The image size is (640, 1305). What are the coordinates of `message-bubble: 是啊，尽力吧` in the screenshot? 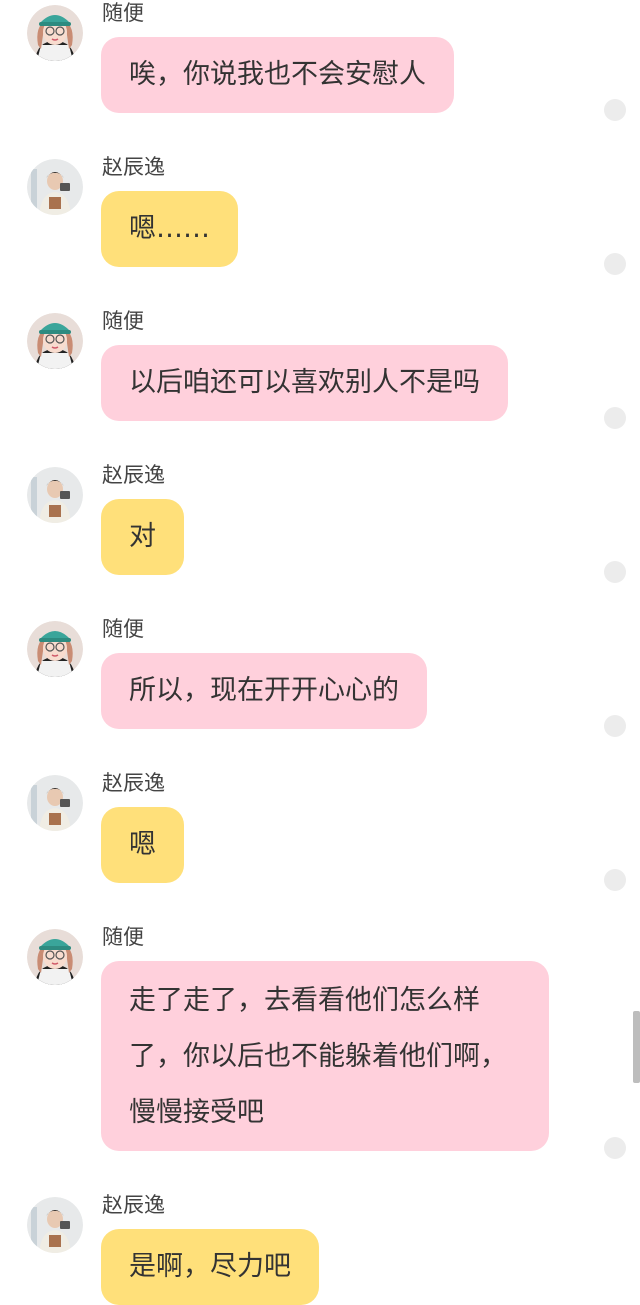 It's located at (210, 1267).